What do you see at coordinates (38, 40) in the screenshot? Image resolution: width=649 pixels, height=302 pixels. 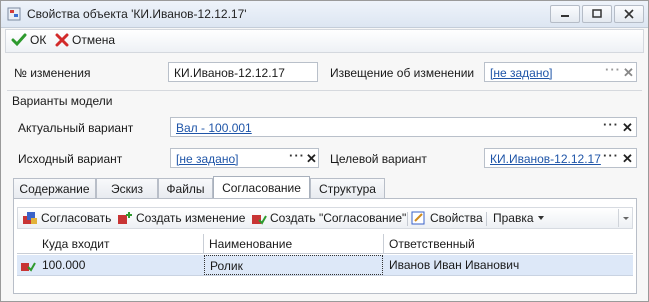 I see `ok-label: ОК` at bounding box center [38, 40].